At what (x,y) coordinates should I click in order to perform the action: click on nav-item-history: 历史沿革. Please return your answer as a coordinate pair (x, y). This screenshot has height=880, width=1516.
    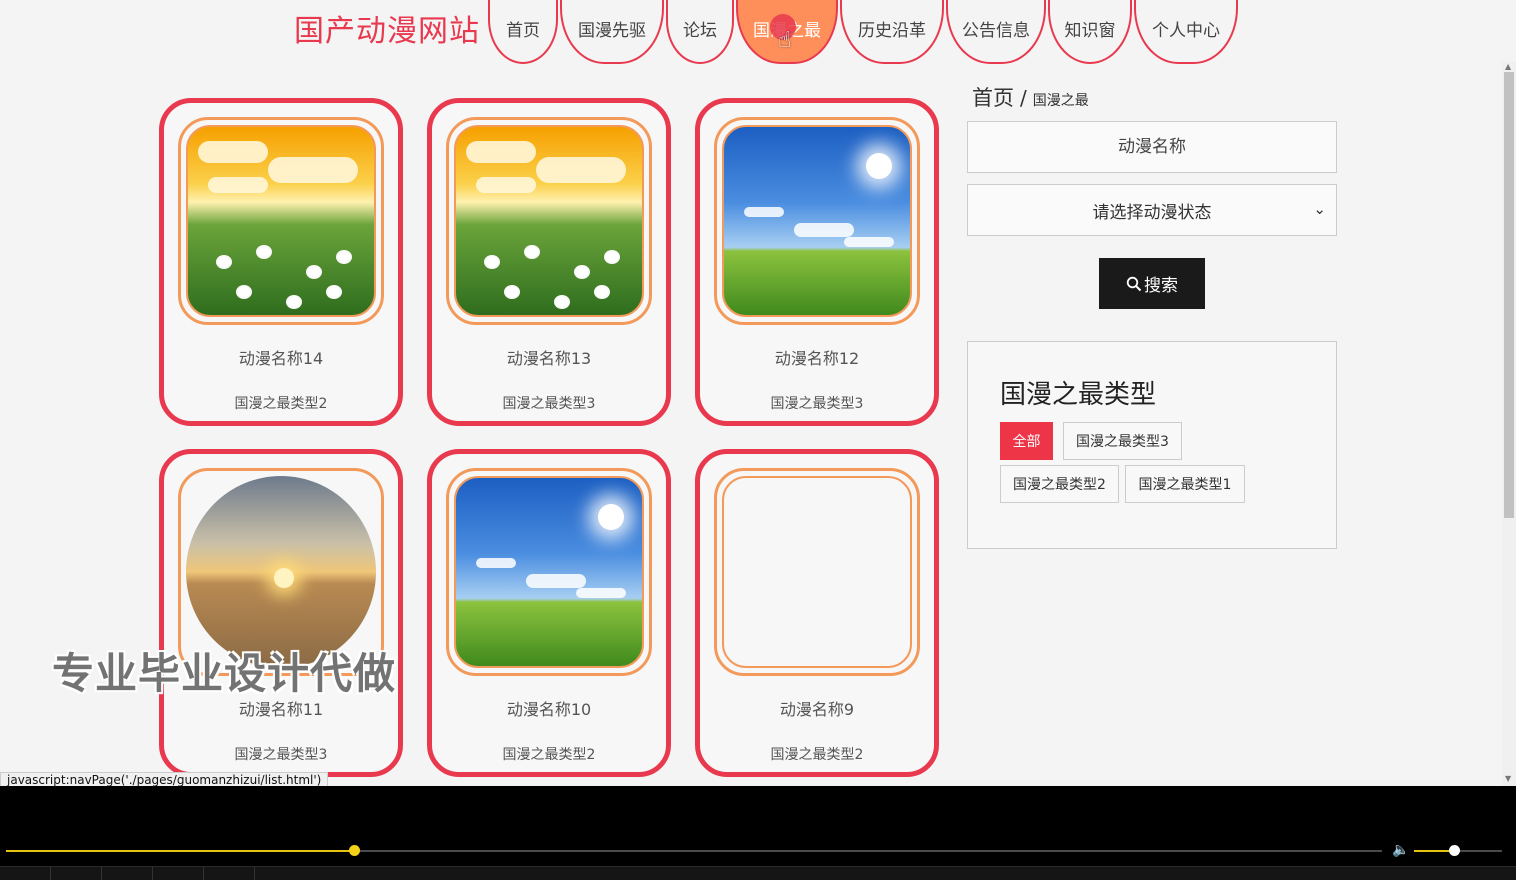
    Looking at the image, I should click on (892, 32).